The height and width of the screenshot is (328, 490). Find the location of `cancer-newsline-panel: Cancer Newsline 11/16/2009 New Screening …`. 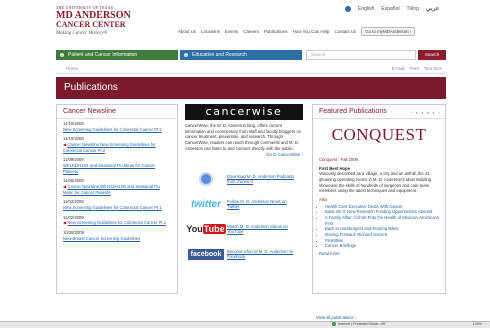

cancer-newsline-panel: Cancer Newsline 11/16/2009 New Screening … is located at coordinates (117, 199).